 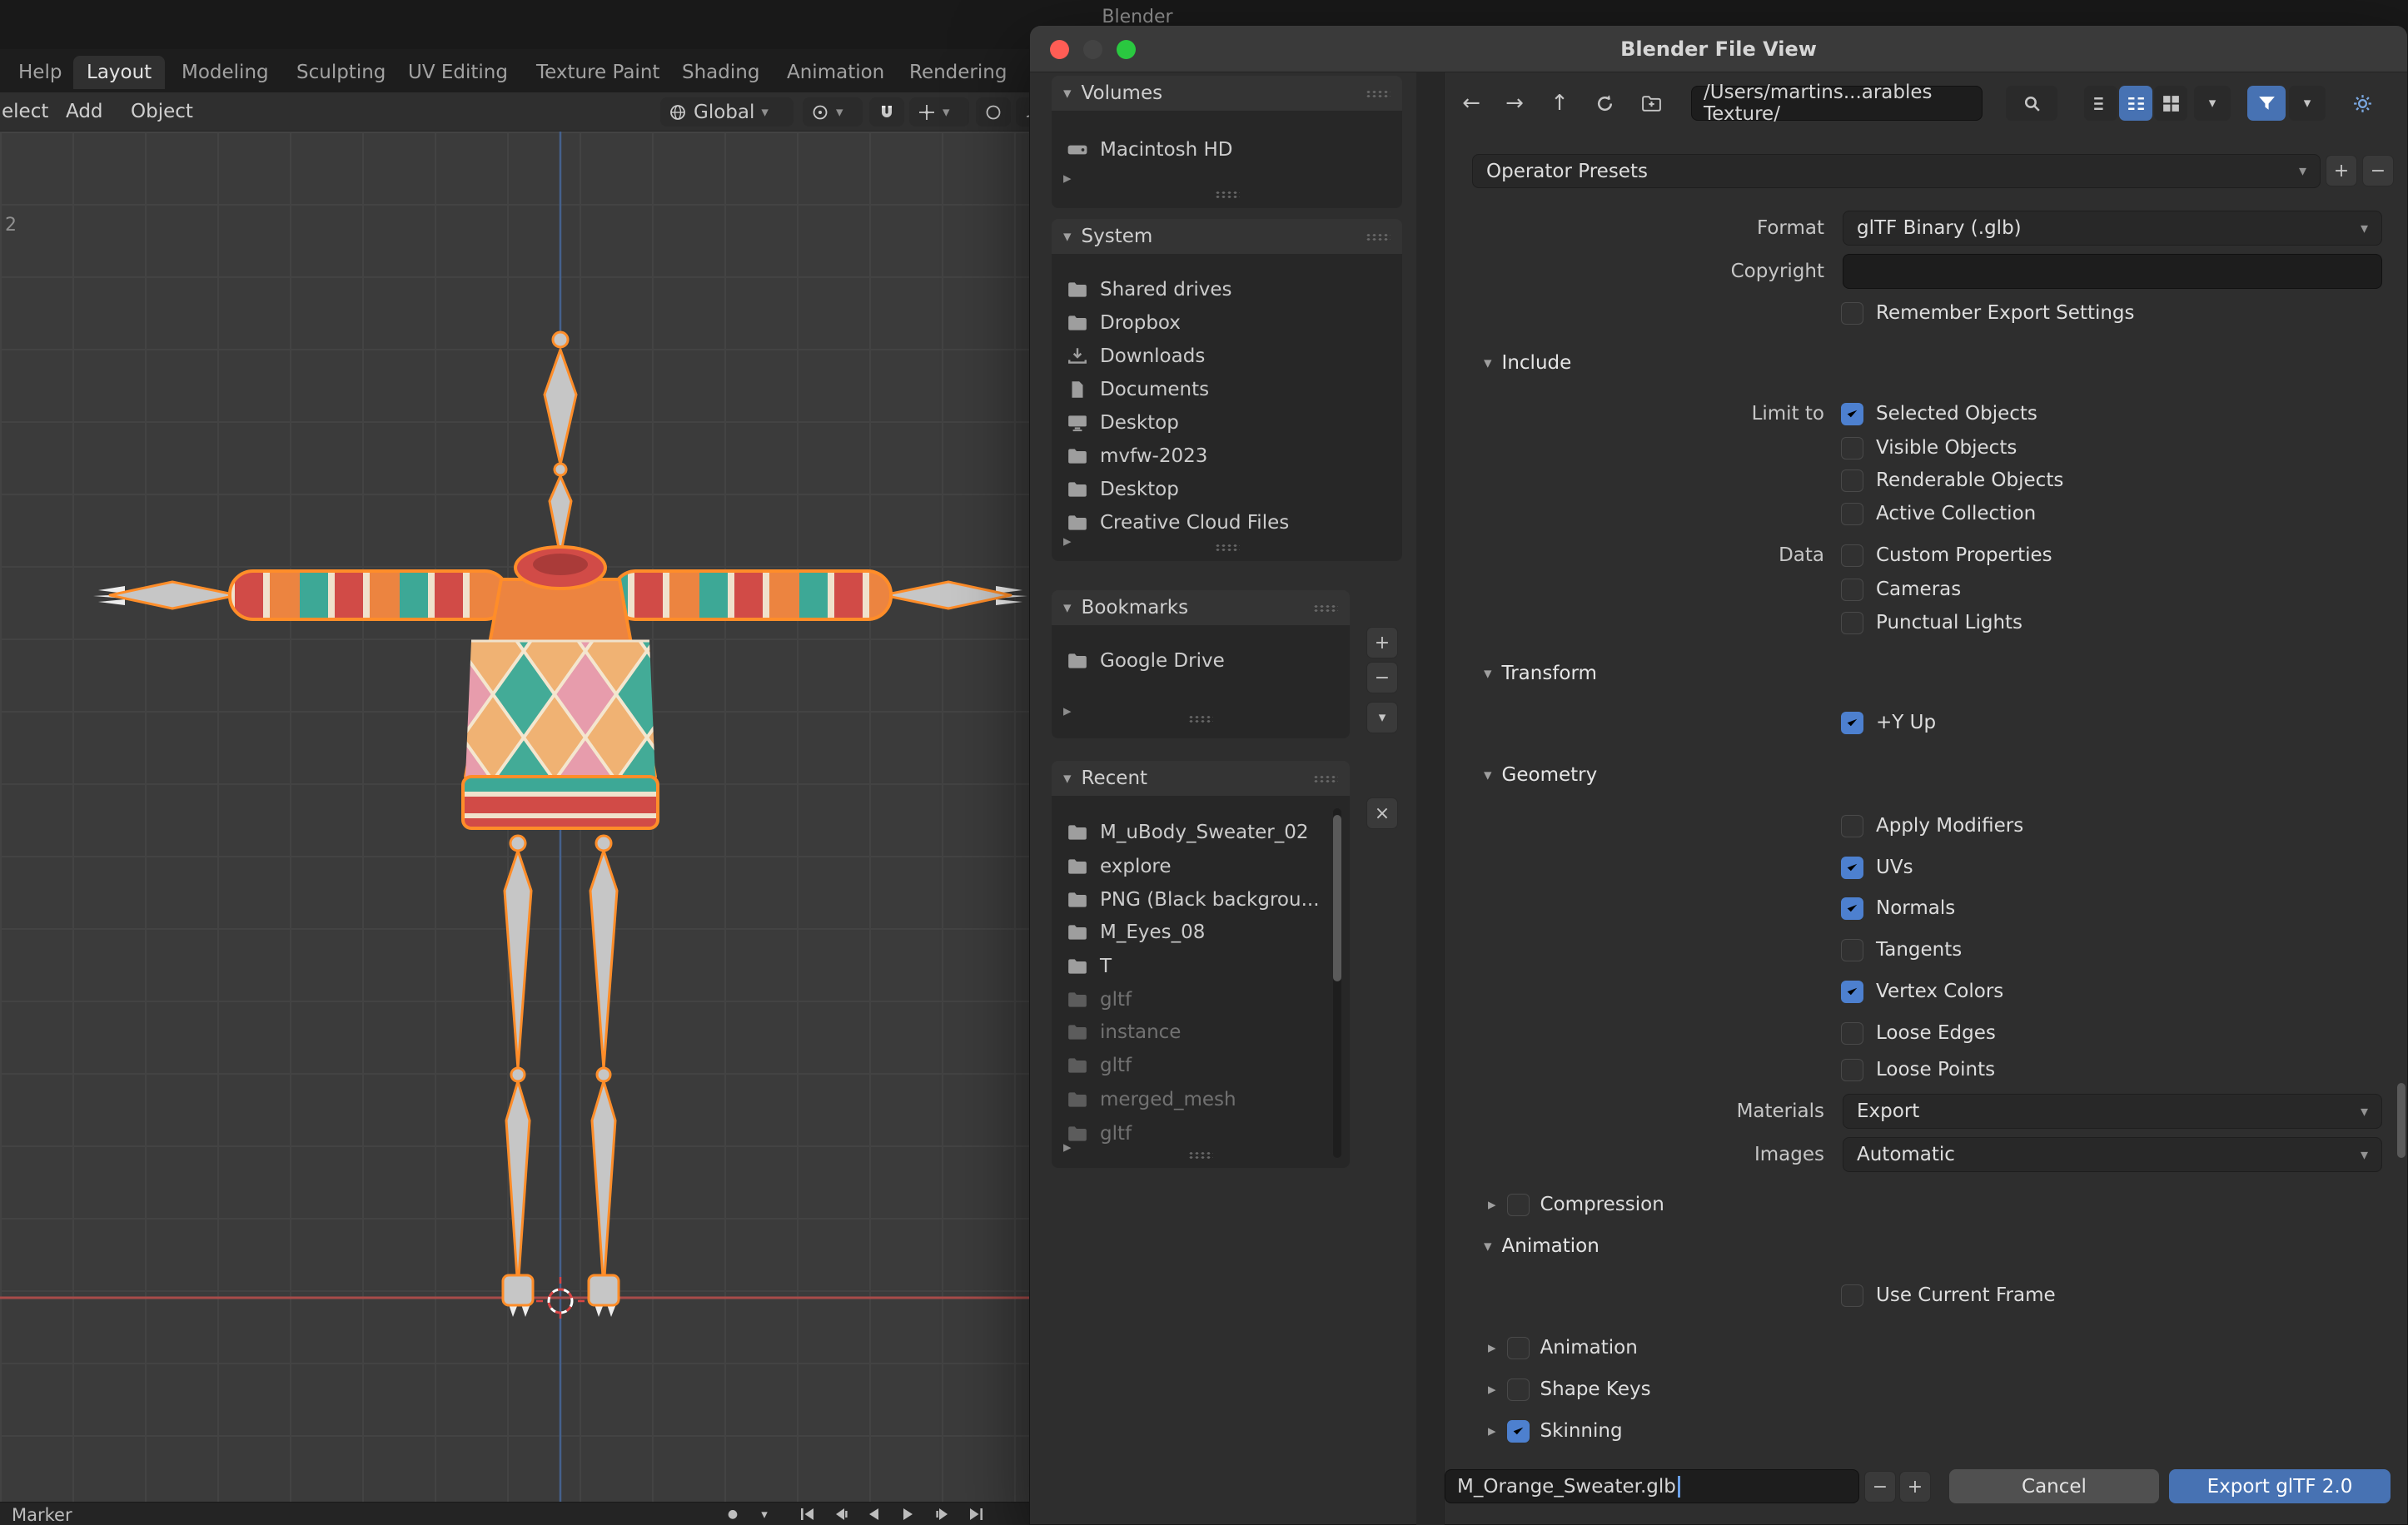 I want to click on recent-item: merged_mesh, so click(x=1151, y=1099).